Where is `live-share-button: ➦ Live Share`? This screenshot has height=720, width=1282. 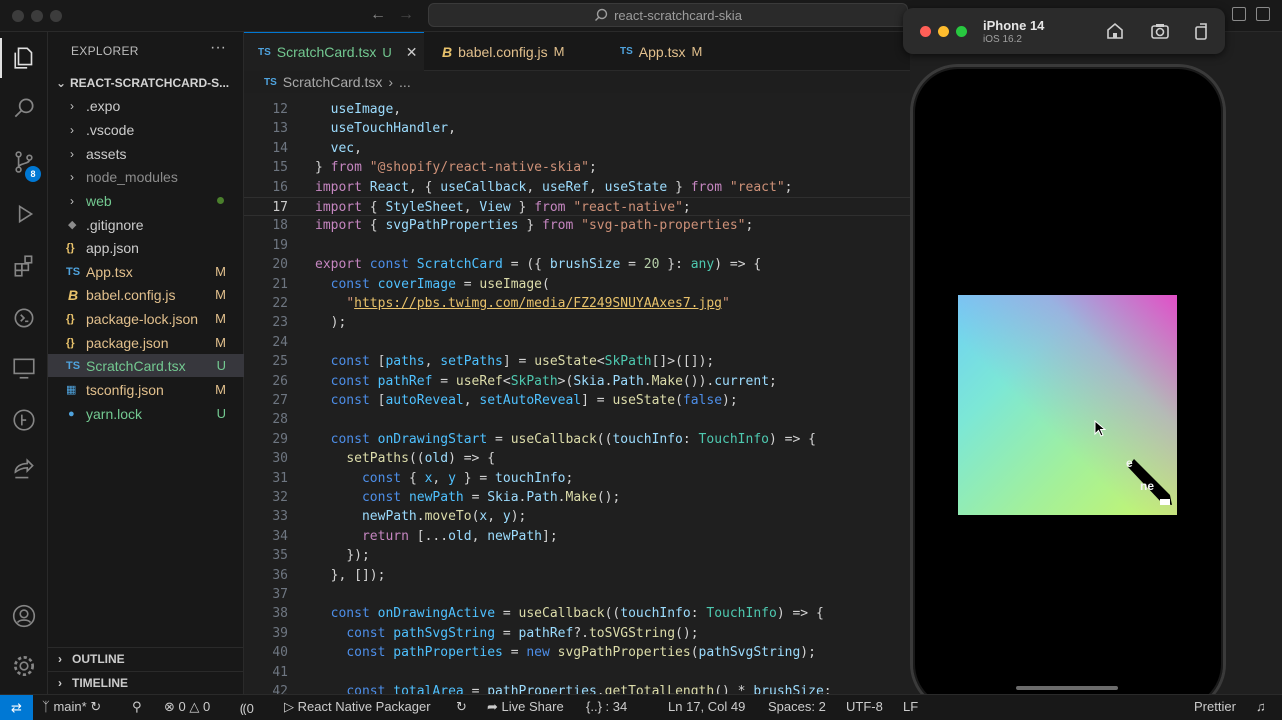 live-share-button: ➦ Live Share is located at coordinates (525, 707).